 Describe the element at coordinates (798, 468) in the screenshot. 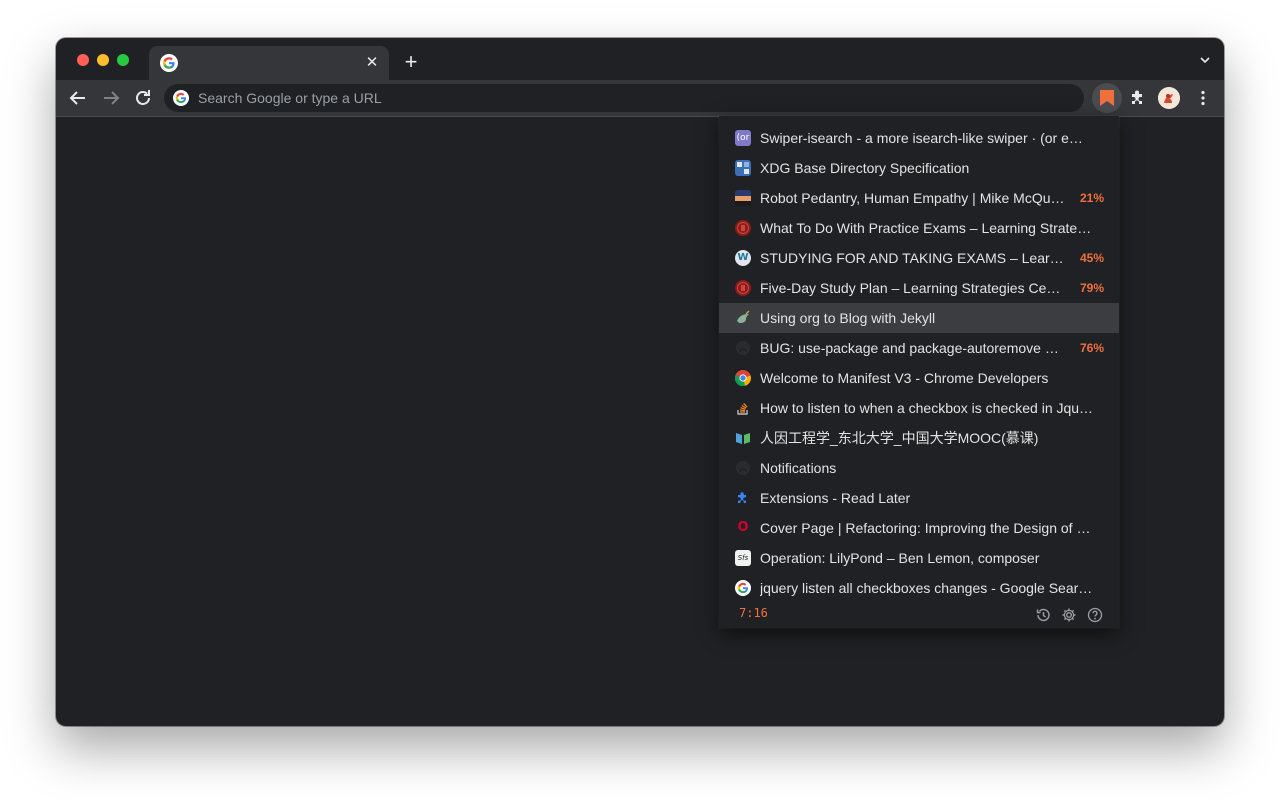

I see `item-title: Notifications` at that location.